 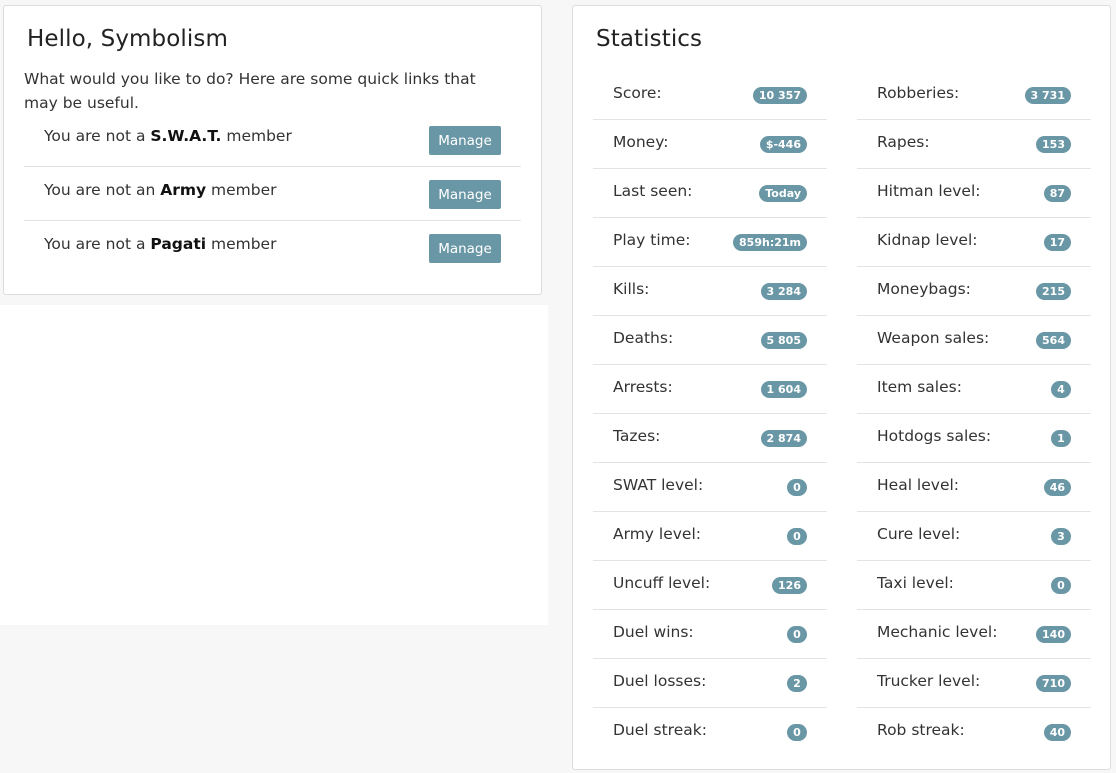 What do you see at coordinates (710, 242) in the screenshot?
I see `stat-row: Play time: 859h:21m` at bounding box center [710, 242].